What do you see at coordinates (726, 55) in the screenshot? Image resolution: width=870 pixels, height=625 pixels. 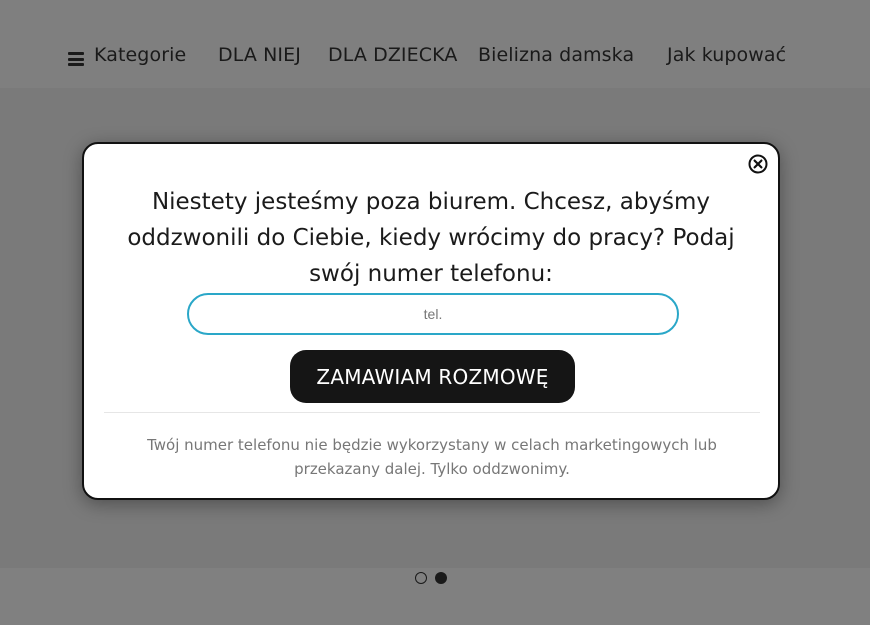 I see `nav-item-jak-kupowac: Jak kupować` at bounding box center [726, 55].